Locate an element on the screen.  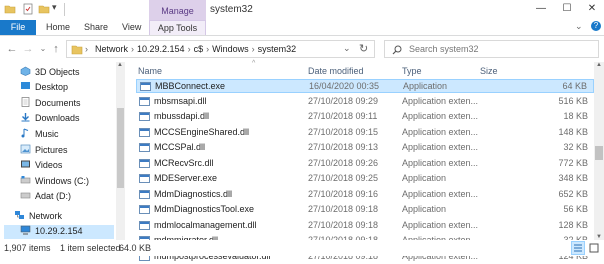
help-icon: ? is located at coordinates (596, 26).